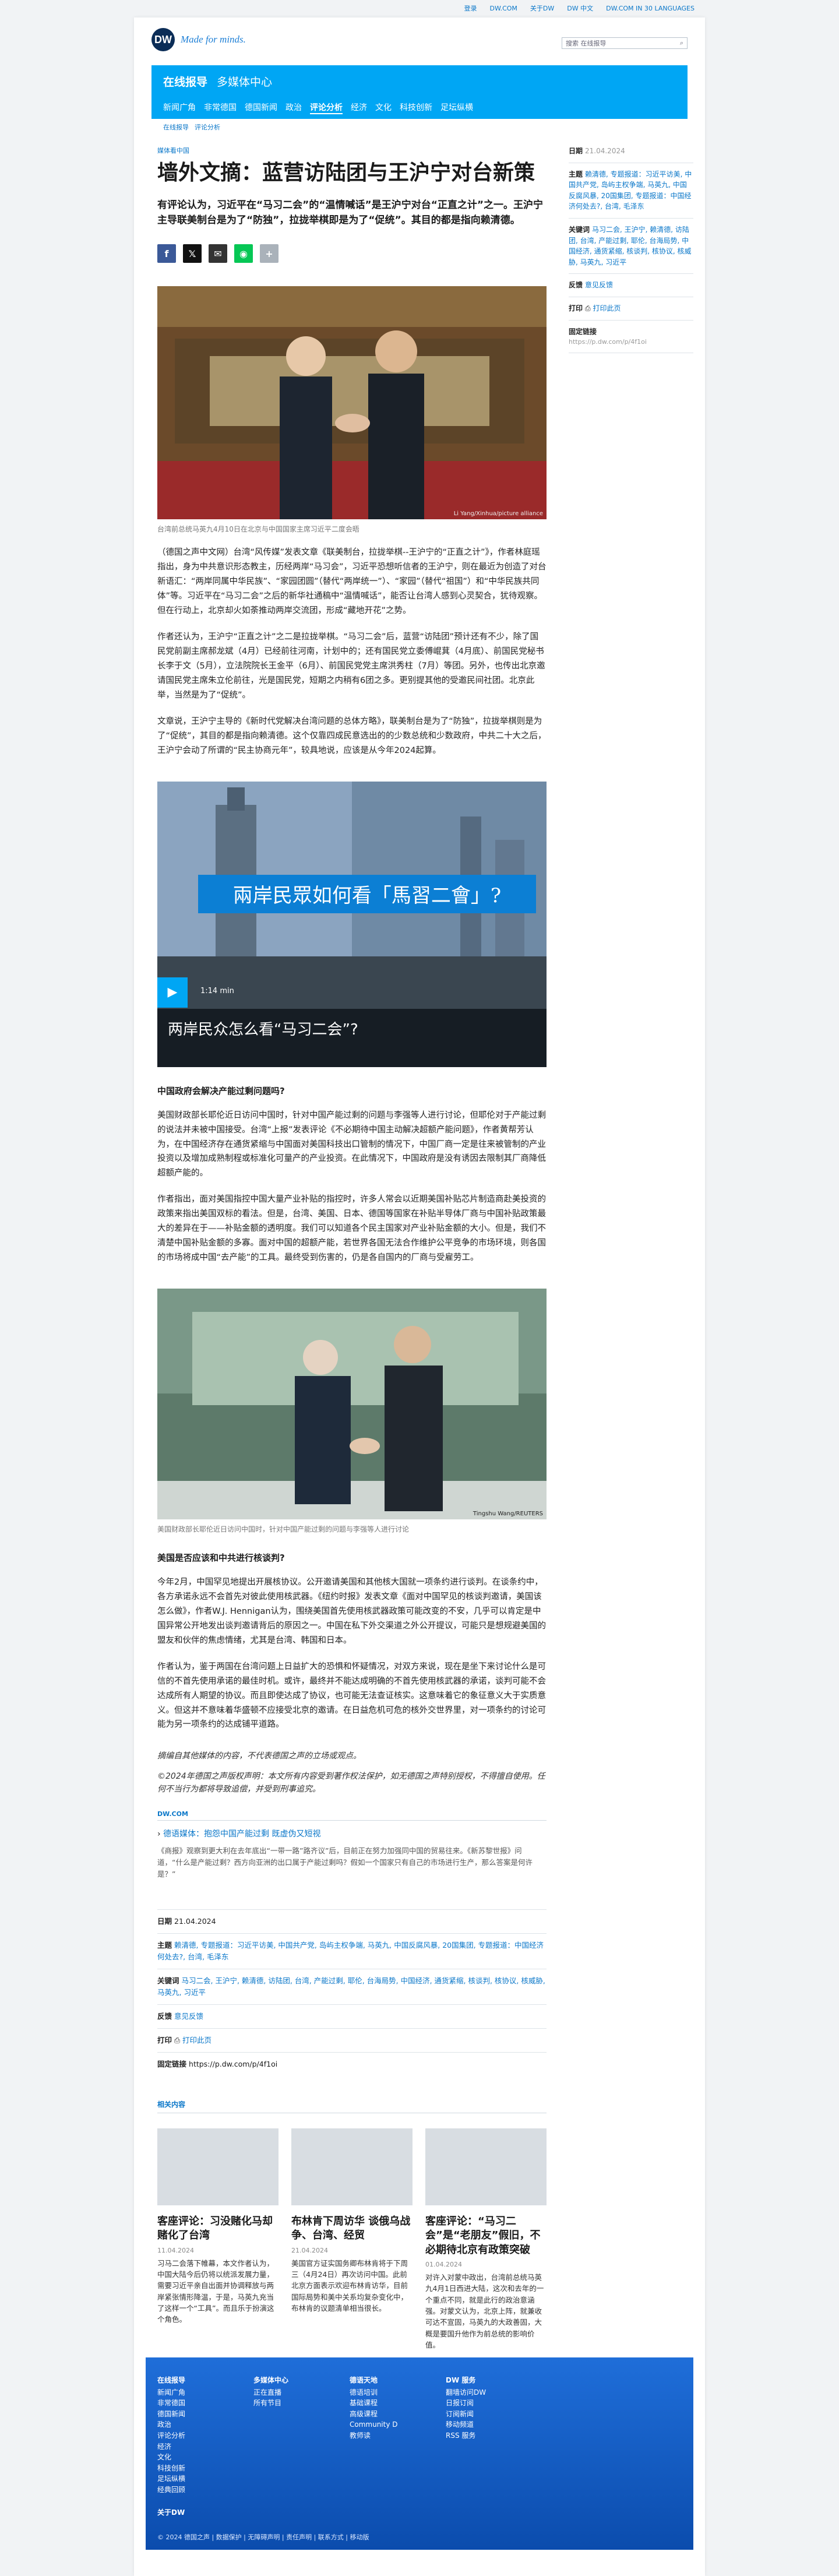 The width and height of the screenshot is (839, 2576). I want to click on footer-link: 经济, so click(193, 2447).